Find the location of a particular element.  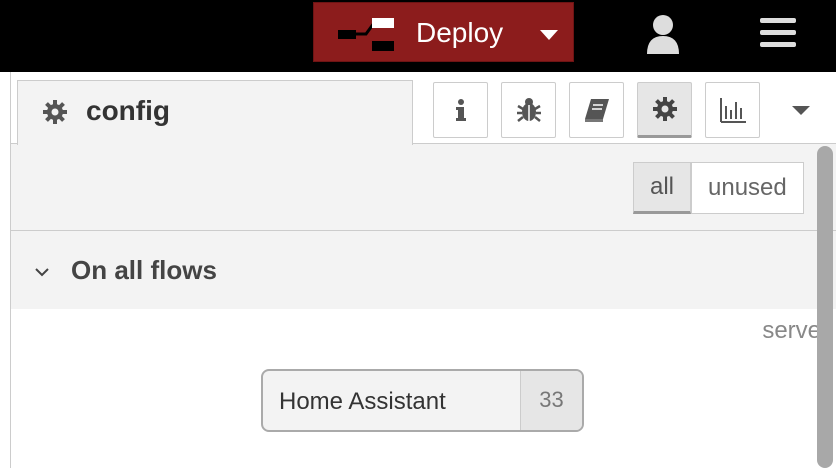

filter-toggle: all unused is located at coordinates (718, 188).